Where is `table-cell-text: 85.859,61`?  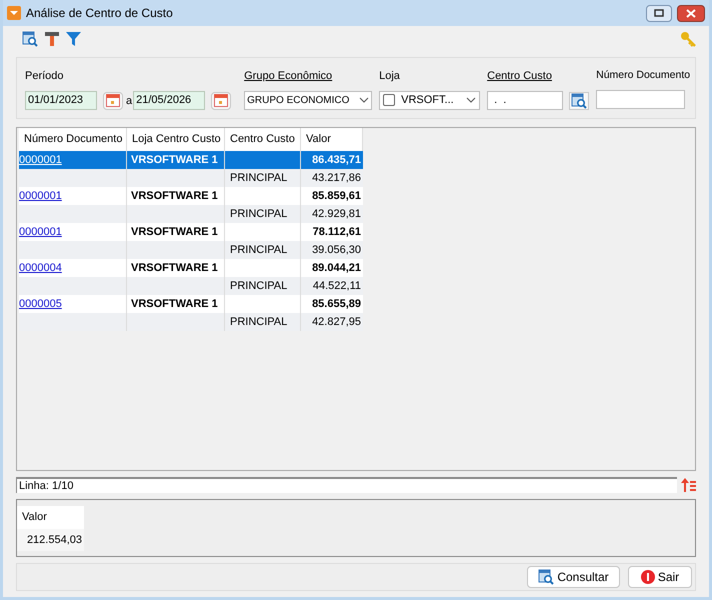 table-cell-text: 85.859,61 is located at coordinates (336, 196).